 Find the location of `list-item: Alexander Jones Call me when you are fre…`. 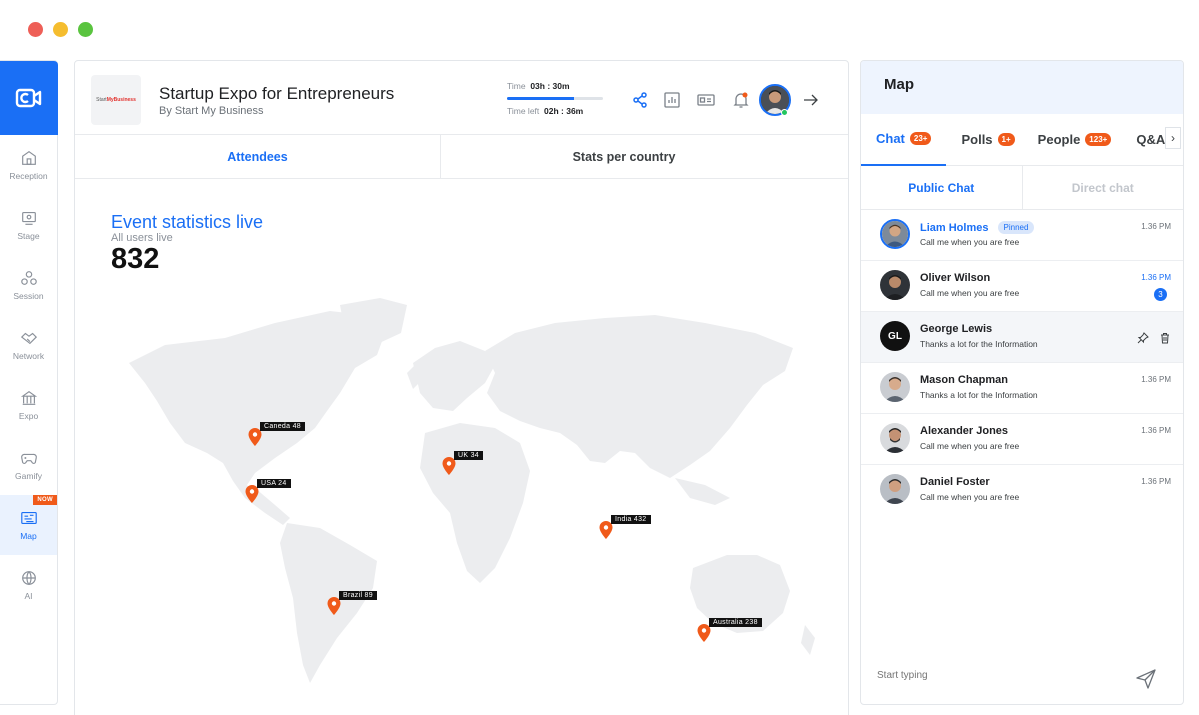

list-item: Alexander Jones Call me when you are fre… is located at coordinates (1022, 439).